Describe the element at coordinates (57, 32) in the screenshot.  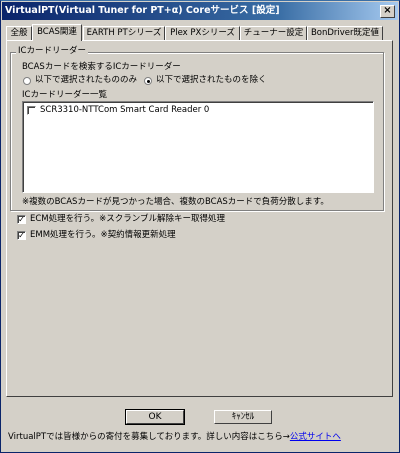
I see `tab-bcas: BCAS関連` at that location.